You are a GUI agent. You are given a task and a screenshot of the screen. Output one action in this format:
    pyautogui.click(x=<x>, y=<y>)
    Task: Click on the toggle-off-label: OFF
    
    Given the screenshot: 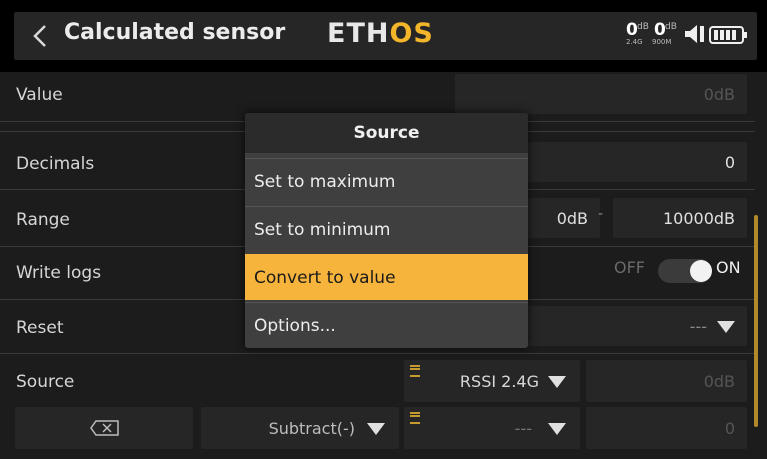 What is the action you would take?
    pyautogui.click(x=629, y=267)
    